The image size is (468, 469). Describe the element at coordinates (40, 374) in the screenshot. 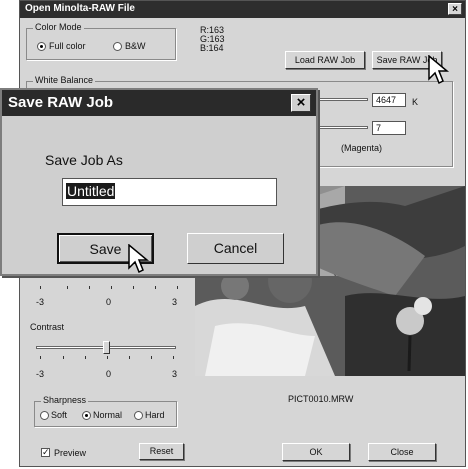

I see `contrast-min-label: -3` at that location.